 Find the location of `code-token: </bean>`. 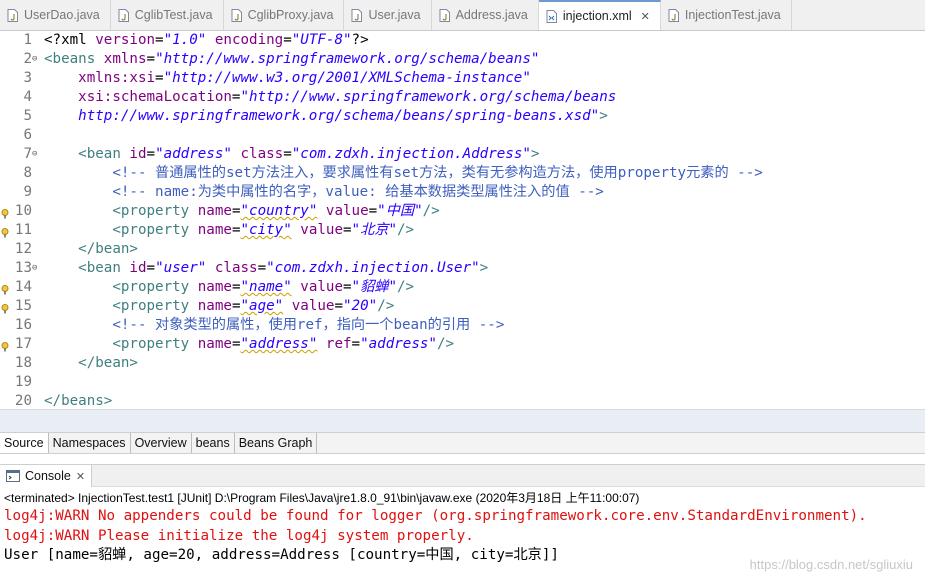

code-token: </bean> is located at coordinates (108, 363).